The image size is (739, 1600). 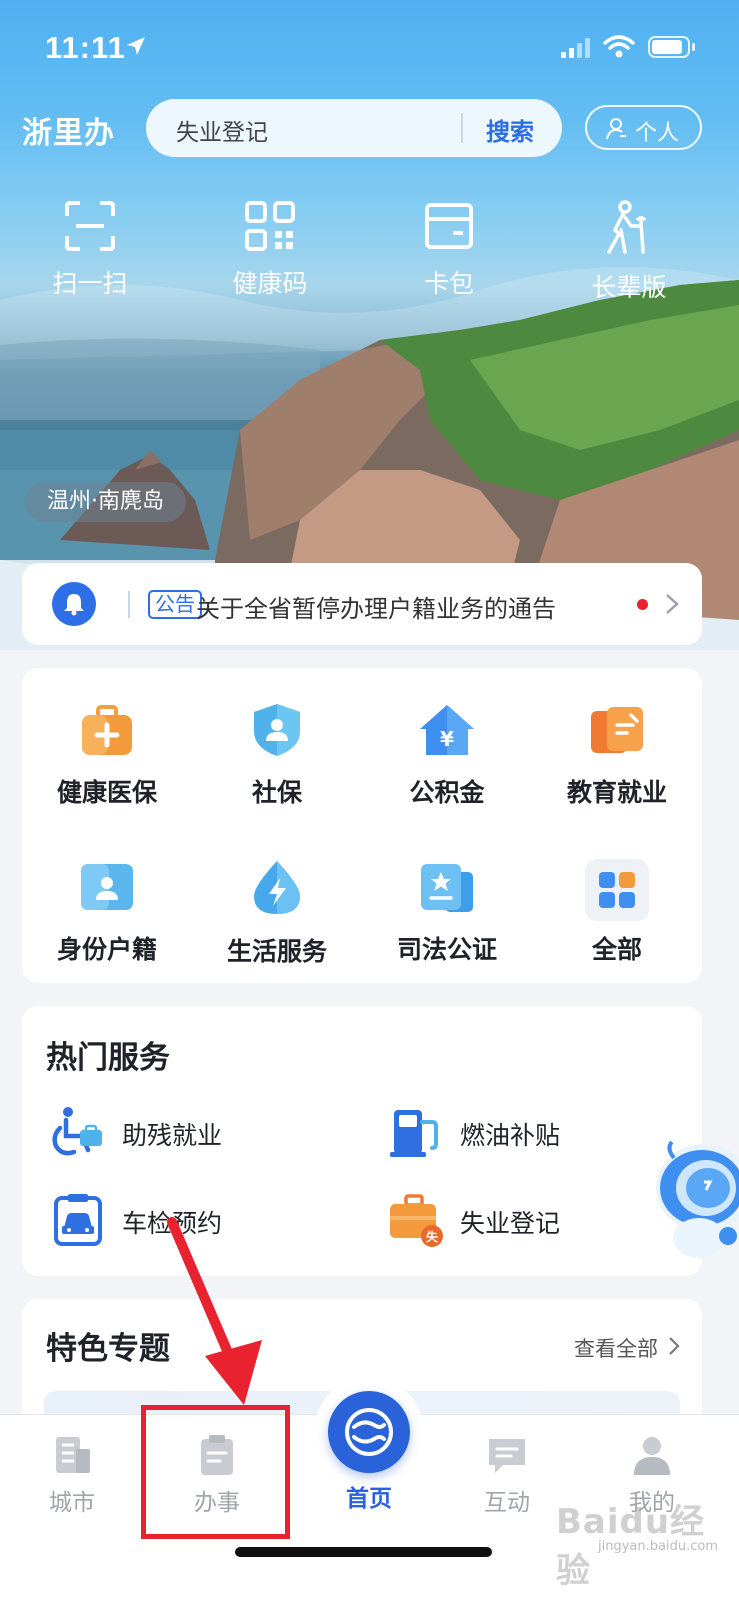 What do you see at coordinates (629, 287) in the screenshot?
I see `quick-action-label: 长辈版` at bounding box center [629, 287].